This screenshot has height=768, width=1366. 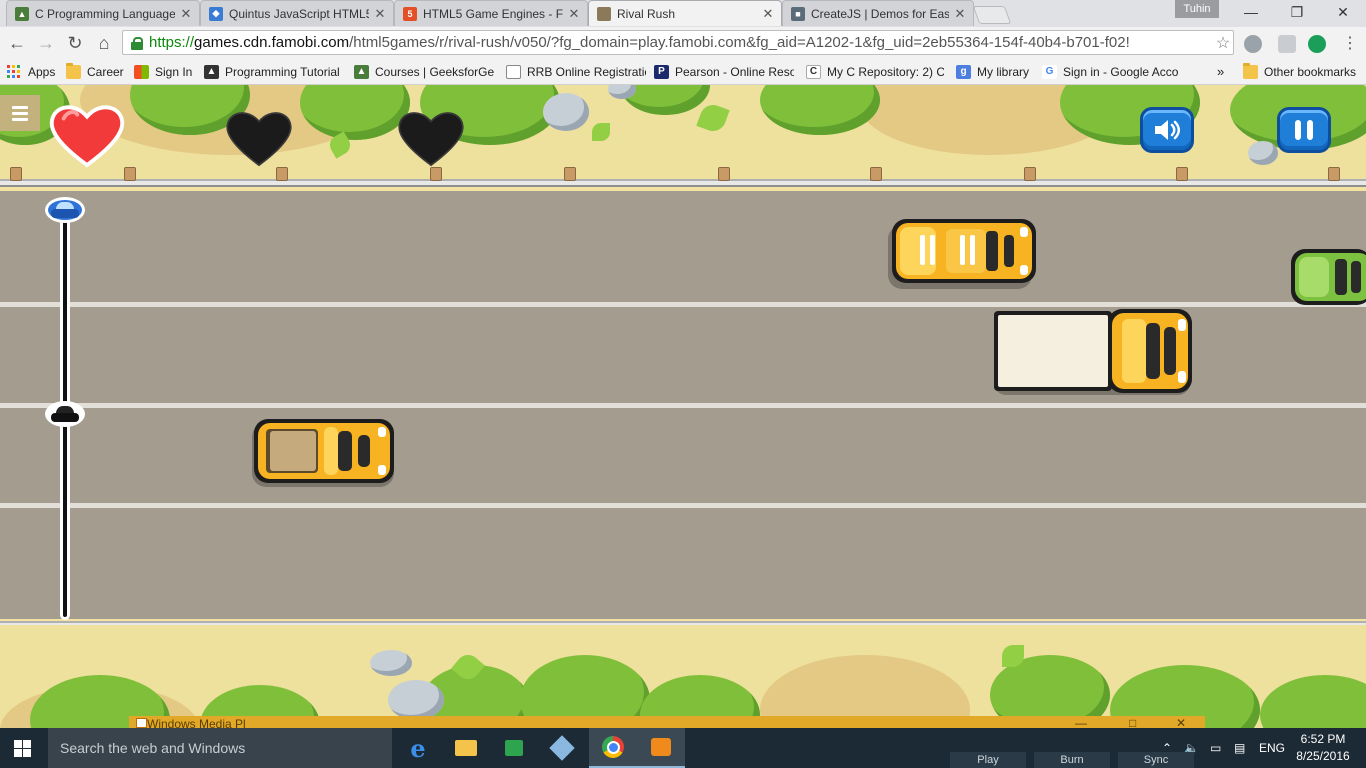 What do you see at coordinates (1253, 44) in the screenshot?
I see `globe-extension-icon` at bounding box center [1253, 44].